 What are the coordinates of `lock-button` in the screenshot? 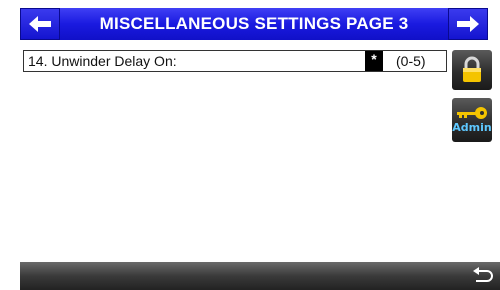 It's located at (472, 70).